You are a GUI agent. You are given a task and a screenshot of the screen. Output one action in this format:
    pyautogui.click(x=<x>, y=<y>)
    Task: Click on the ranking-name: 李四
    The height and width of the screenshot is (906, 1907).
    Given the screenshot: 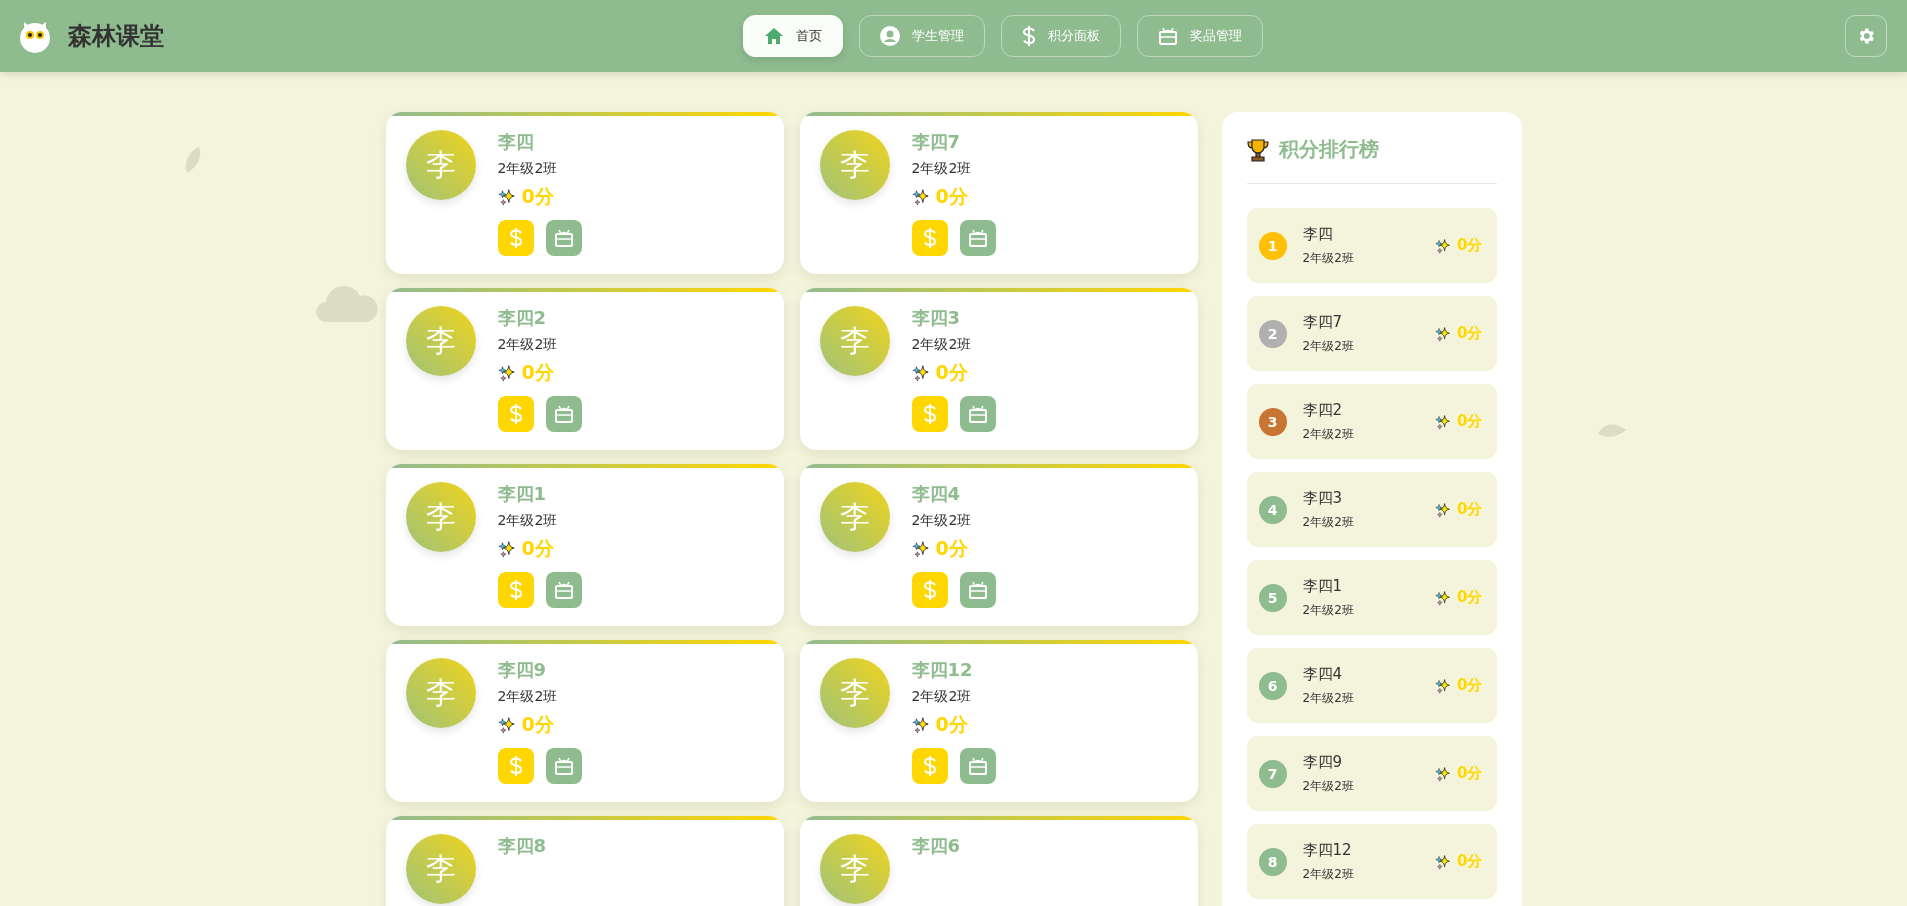 What is the action you would take?
    pyautogui.click(x=1318, y=234)
    